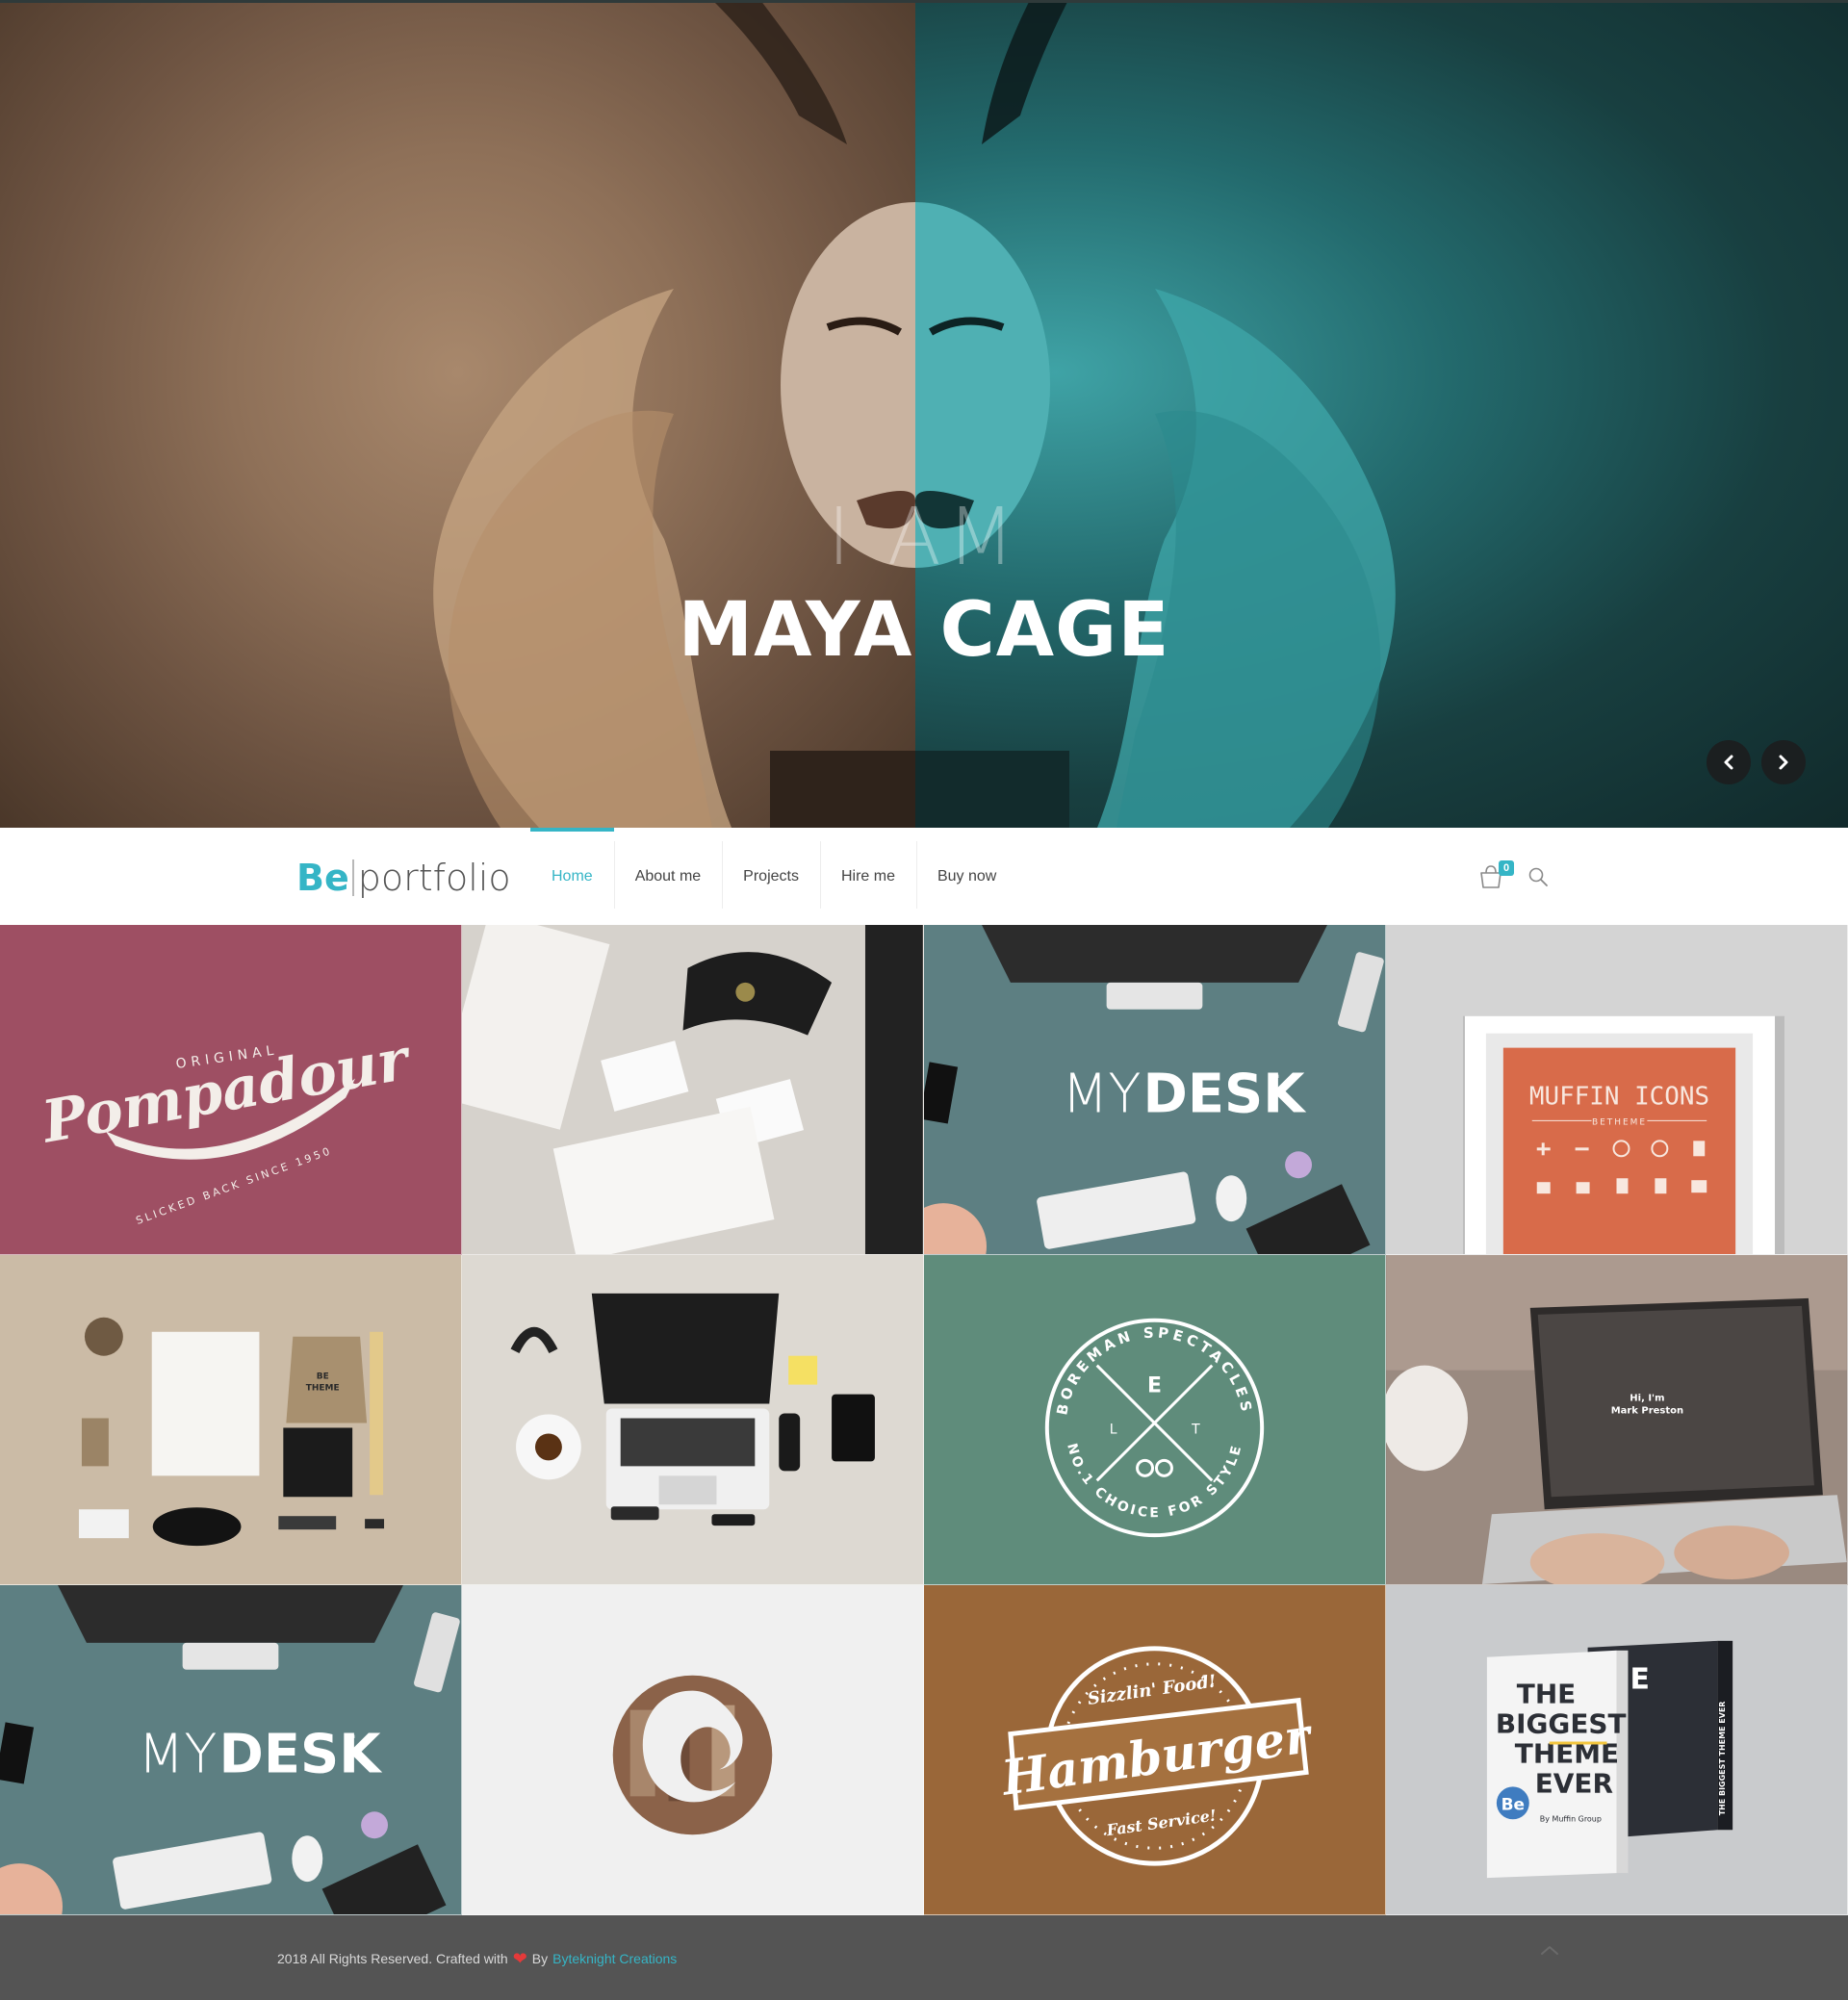 The height and width of the screenshot is (2000, 1848). I want to click on laptop-photo: Hi, I'm Mark Preston, so click(1616, 1419).